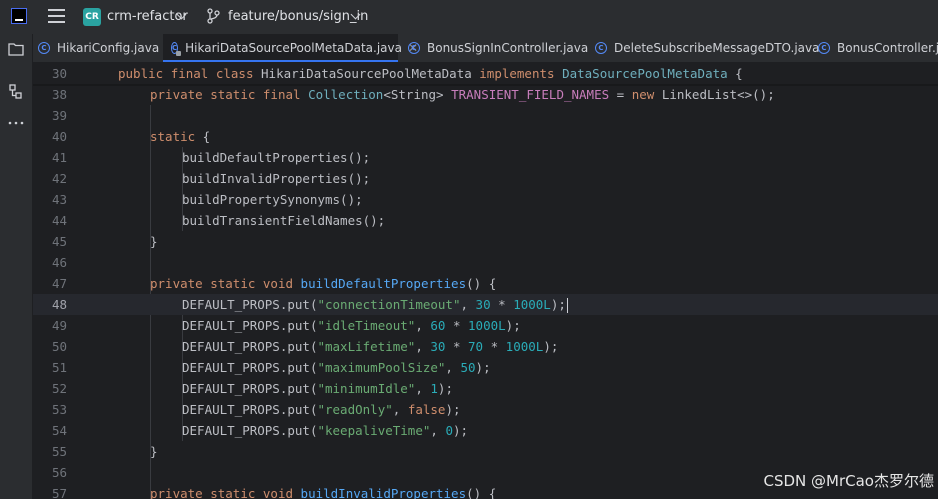 The width and height of the screenshot is (938, 499). What do you see at coordinates (50, 199) in the screenshot?
I see `line-number: 43` at bounding box center [50, 199].